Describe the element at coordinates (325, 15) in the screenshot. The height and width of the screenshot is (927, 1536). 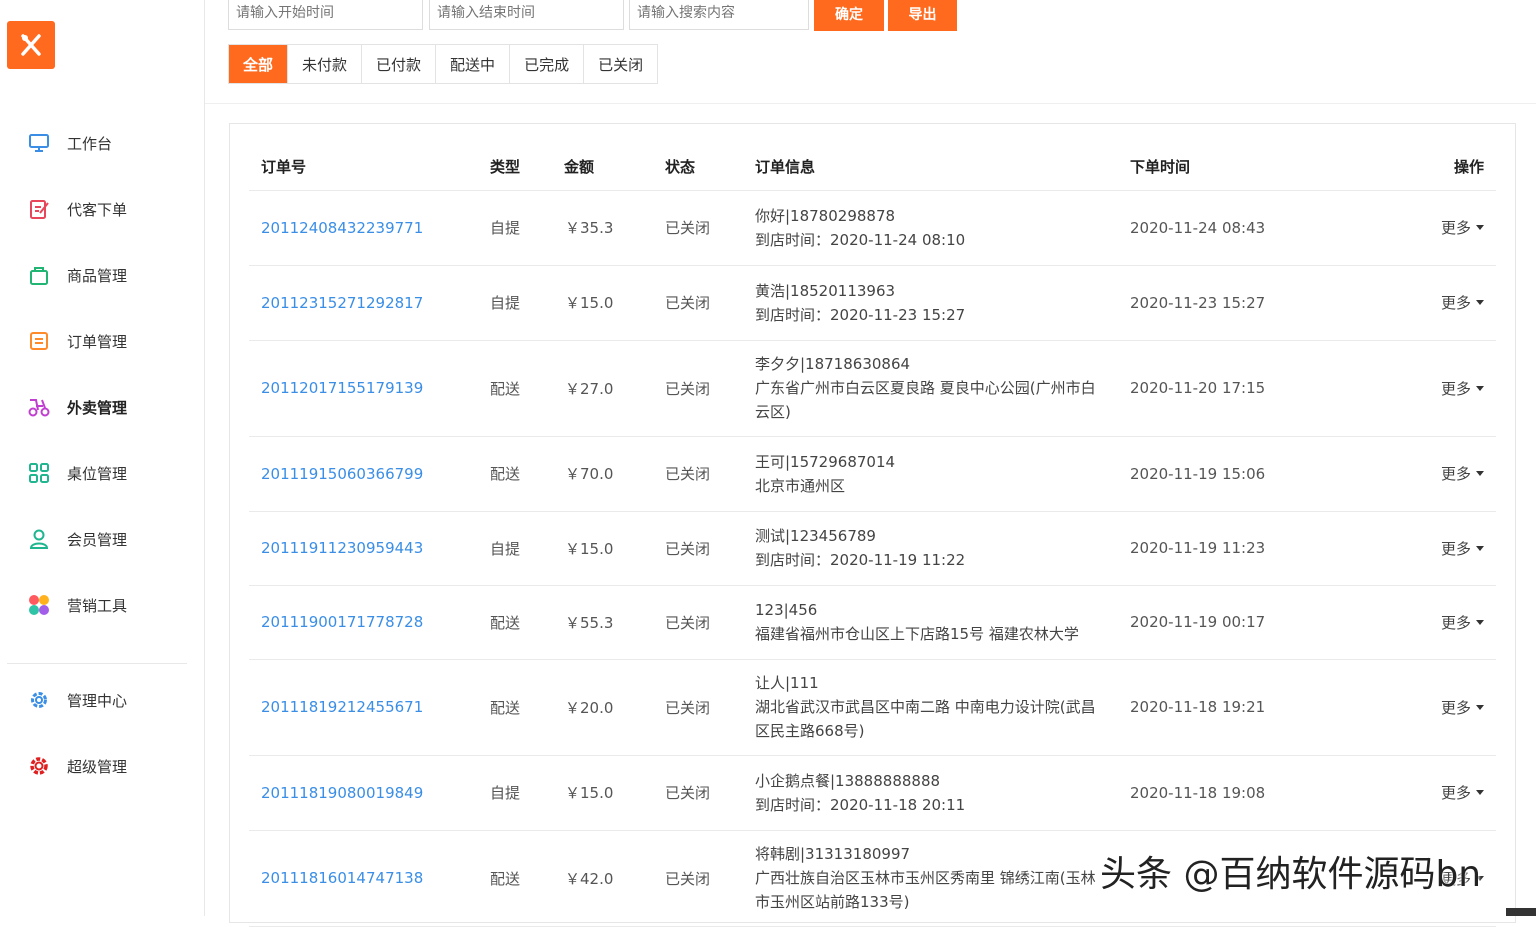
I see `start-time-input` at that location.